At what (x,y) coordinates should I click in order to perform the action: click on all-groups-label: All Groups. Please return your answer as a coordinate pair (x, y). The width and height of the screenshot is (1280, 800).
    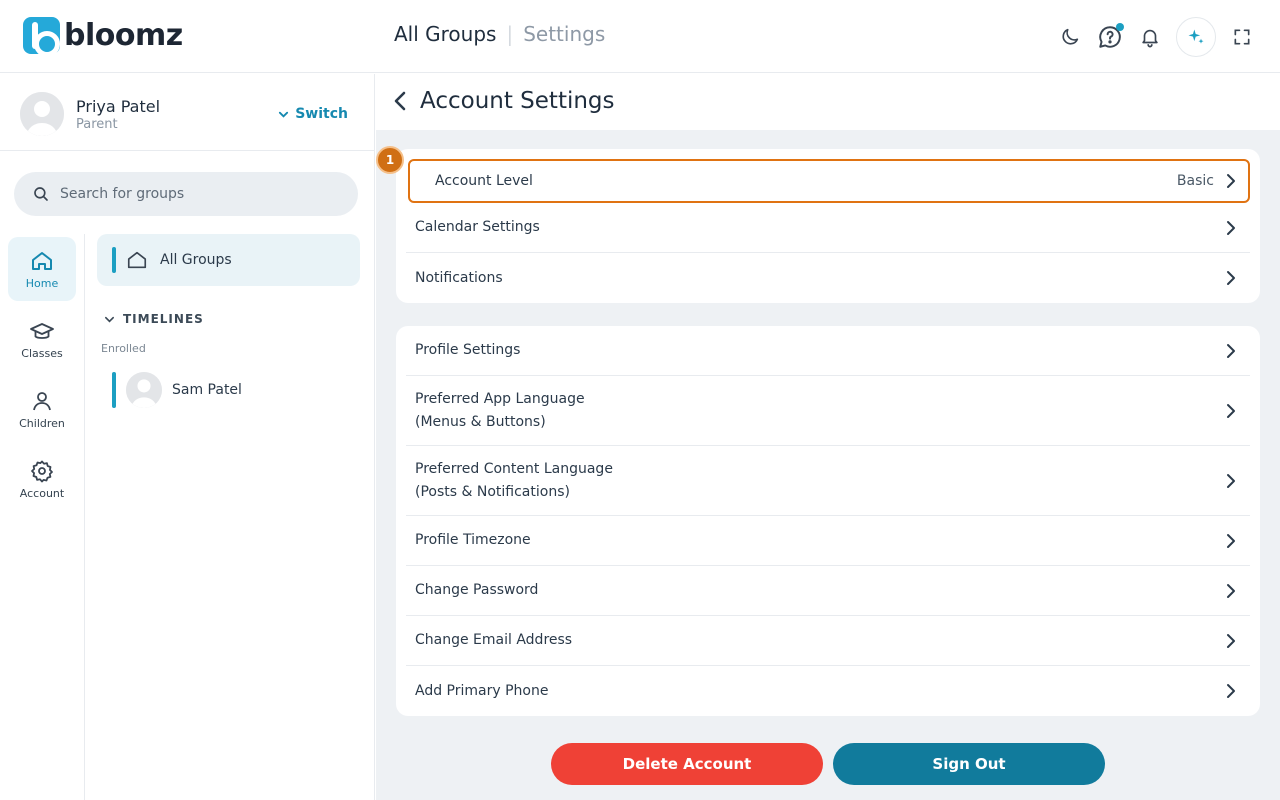
    Looking at the image, I should click on (196, 260).